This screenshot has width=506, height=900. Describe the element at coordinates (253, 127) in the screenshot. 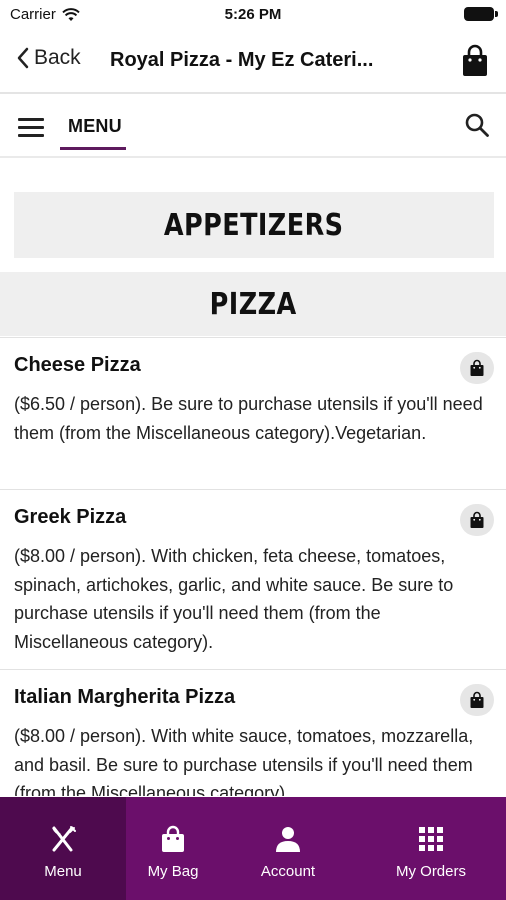

I see `menu-toolbar: MENU` at that location.